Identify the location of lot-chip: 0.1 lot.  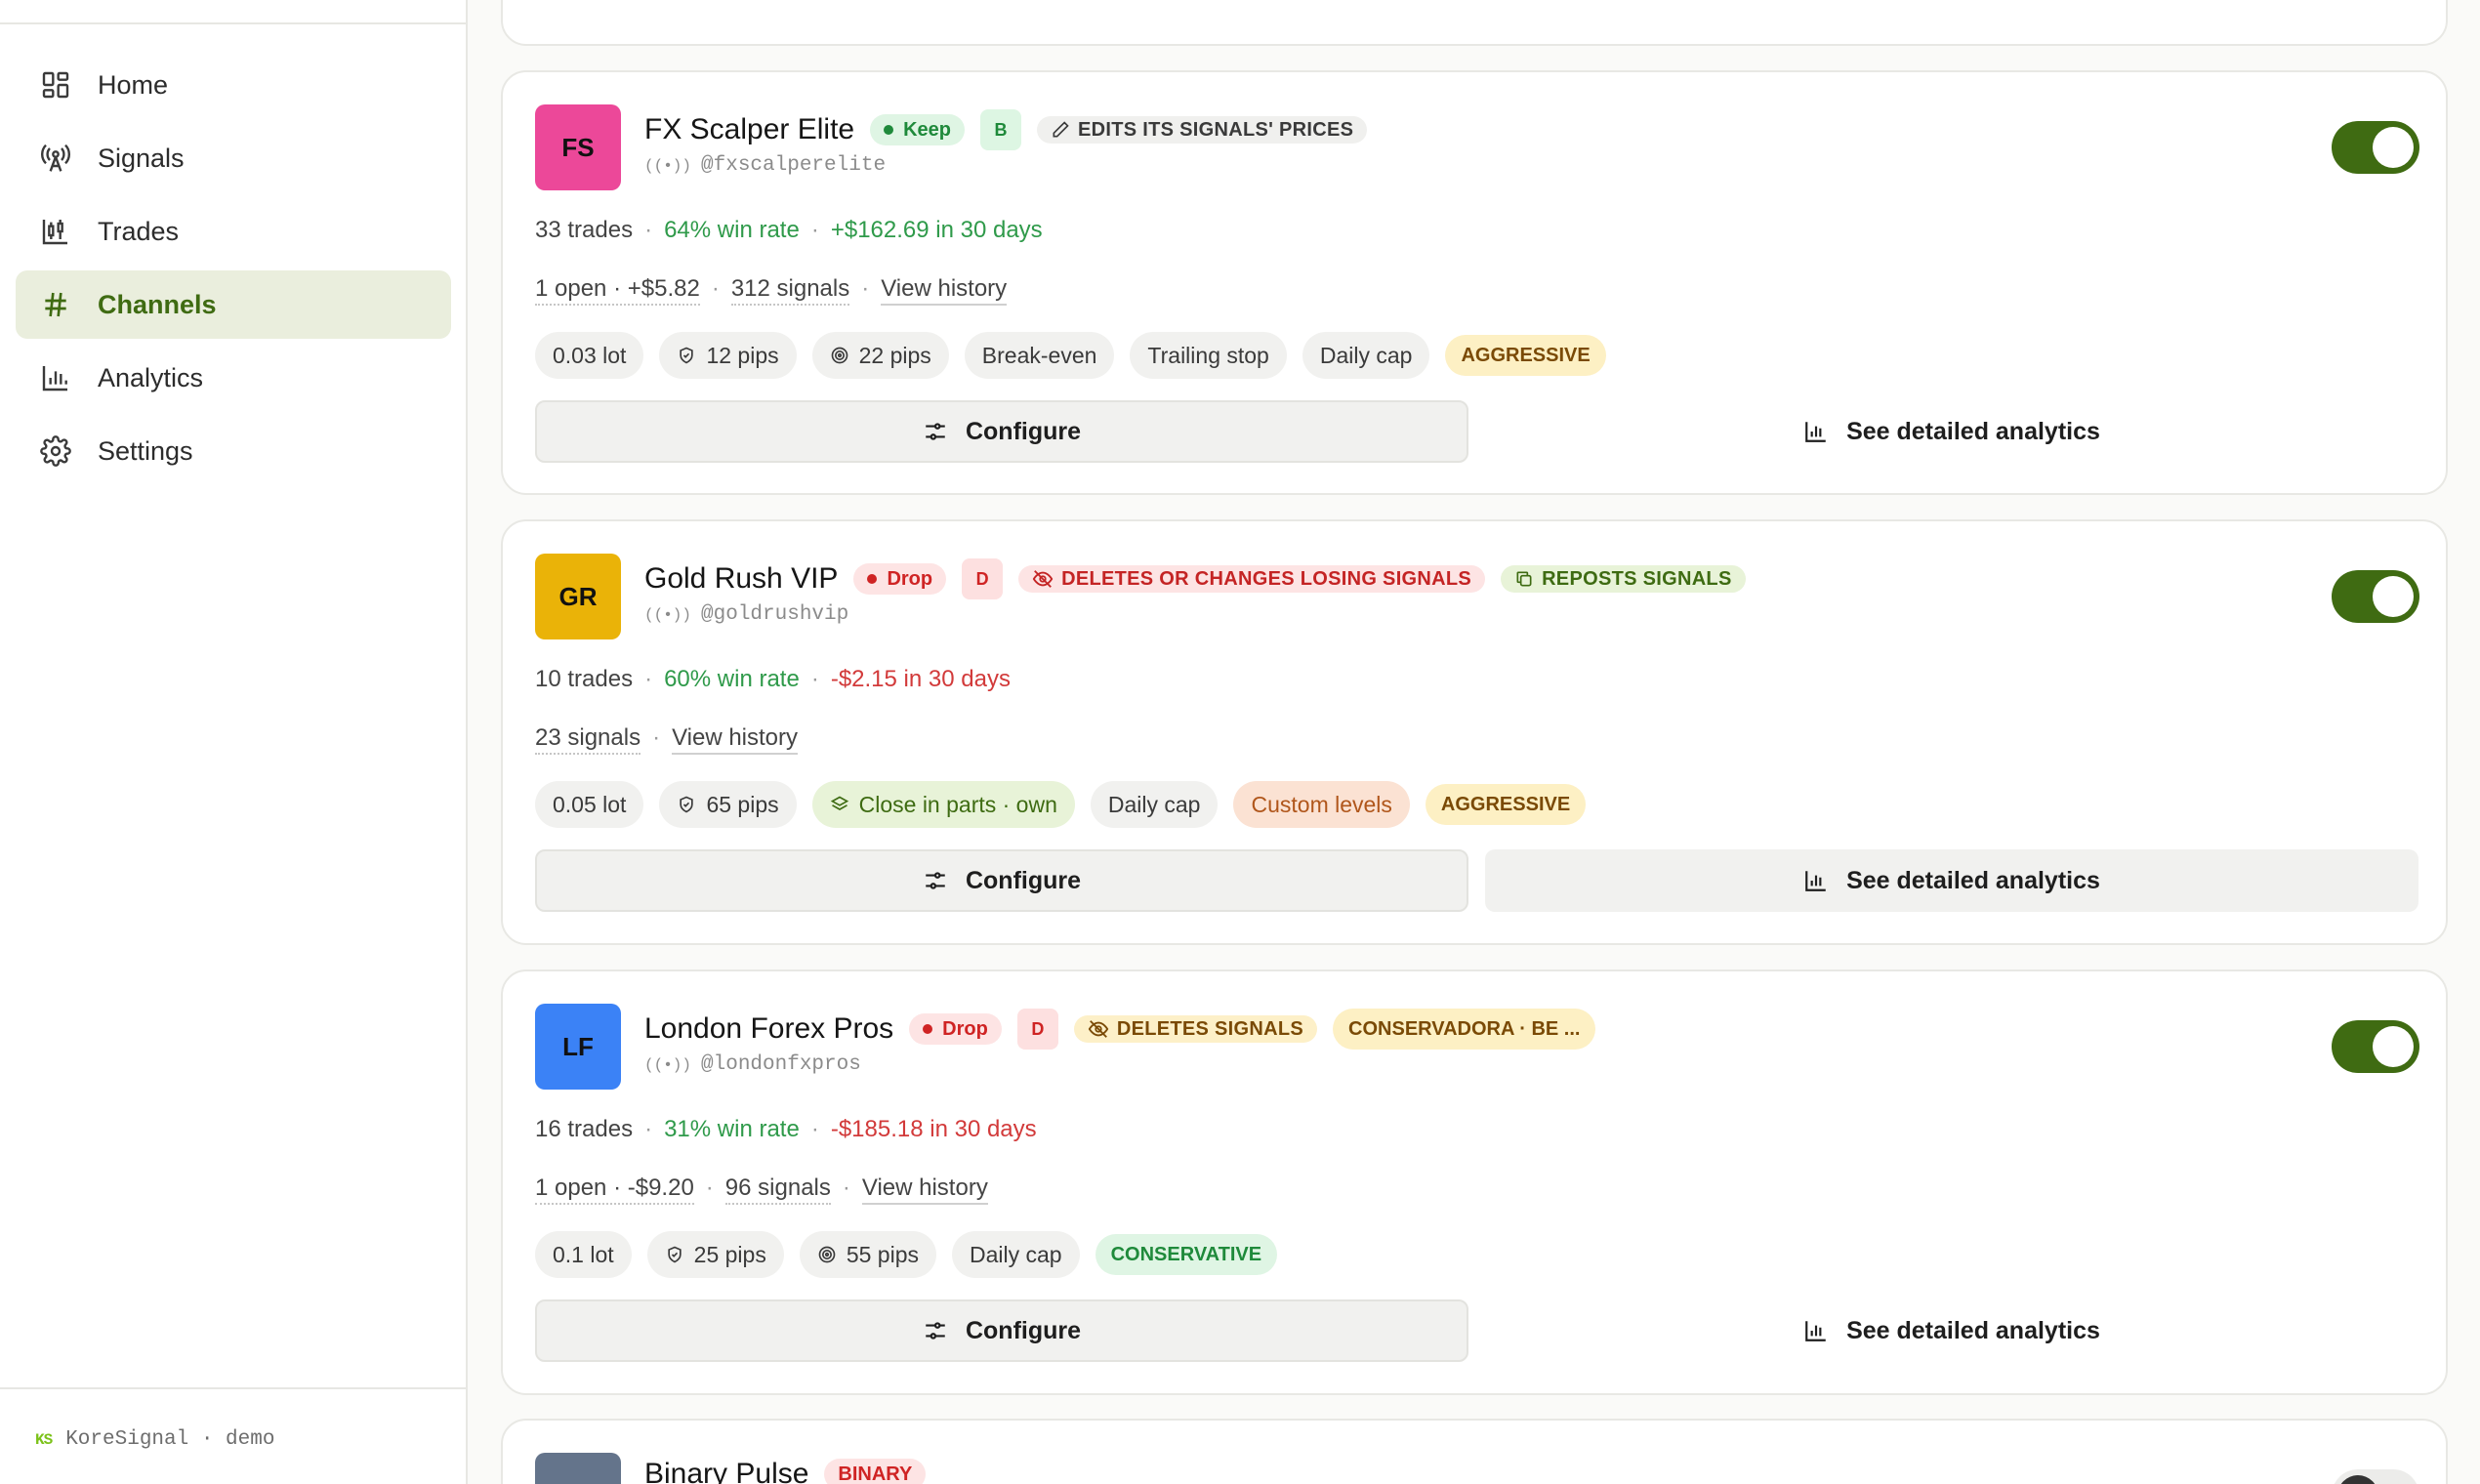
(583, 1254).